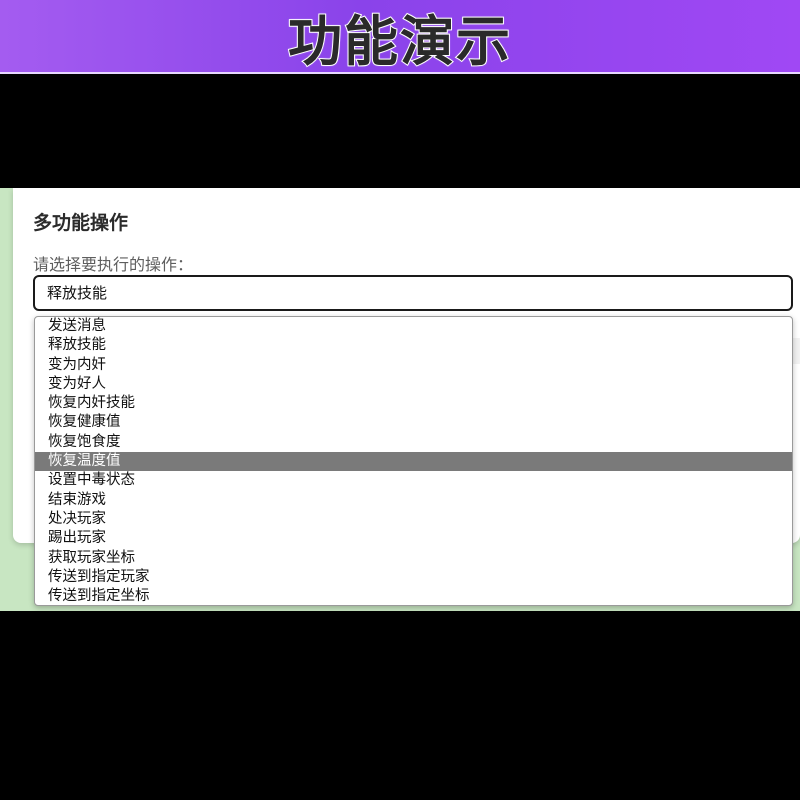 Image resolution: width=800 pixels, height=800 pixels. What do you see at coordinates (113, 264) in the screenshot?
I see `select-label: 请选择要执行的操作：` at bounding box center [113, 264].